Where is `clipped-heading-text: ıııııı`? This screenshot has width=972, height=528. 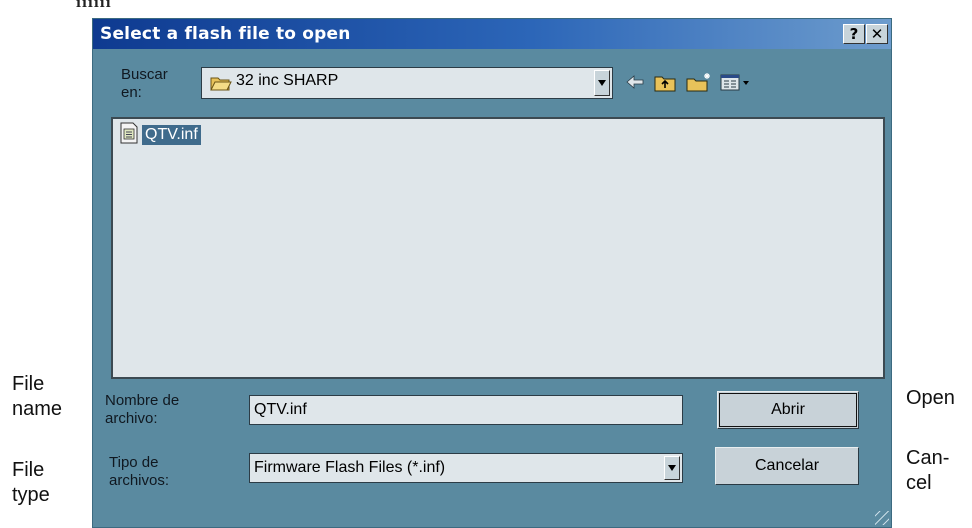 clipped-heading-text: ıııııı is located at coordinates (94, 5).